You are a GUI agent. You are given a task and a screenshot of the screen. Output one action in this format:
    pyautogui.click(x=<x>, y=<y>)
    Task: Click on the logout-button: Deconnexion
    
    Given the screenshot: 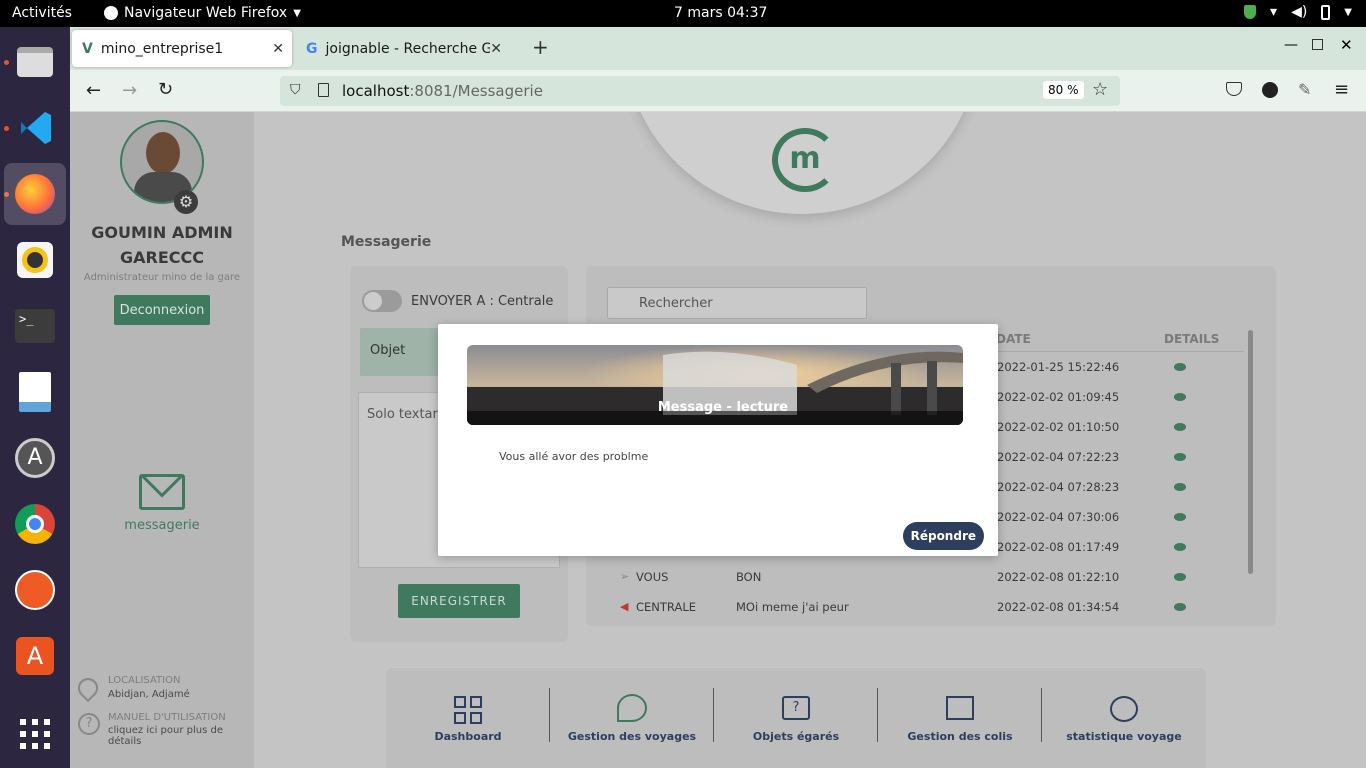 What is the action you would take?
    pyautogui.click(x=162, y=310)
    